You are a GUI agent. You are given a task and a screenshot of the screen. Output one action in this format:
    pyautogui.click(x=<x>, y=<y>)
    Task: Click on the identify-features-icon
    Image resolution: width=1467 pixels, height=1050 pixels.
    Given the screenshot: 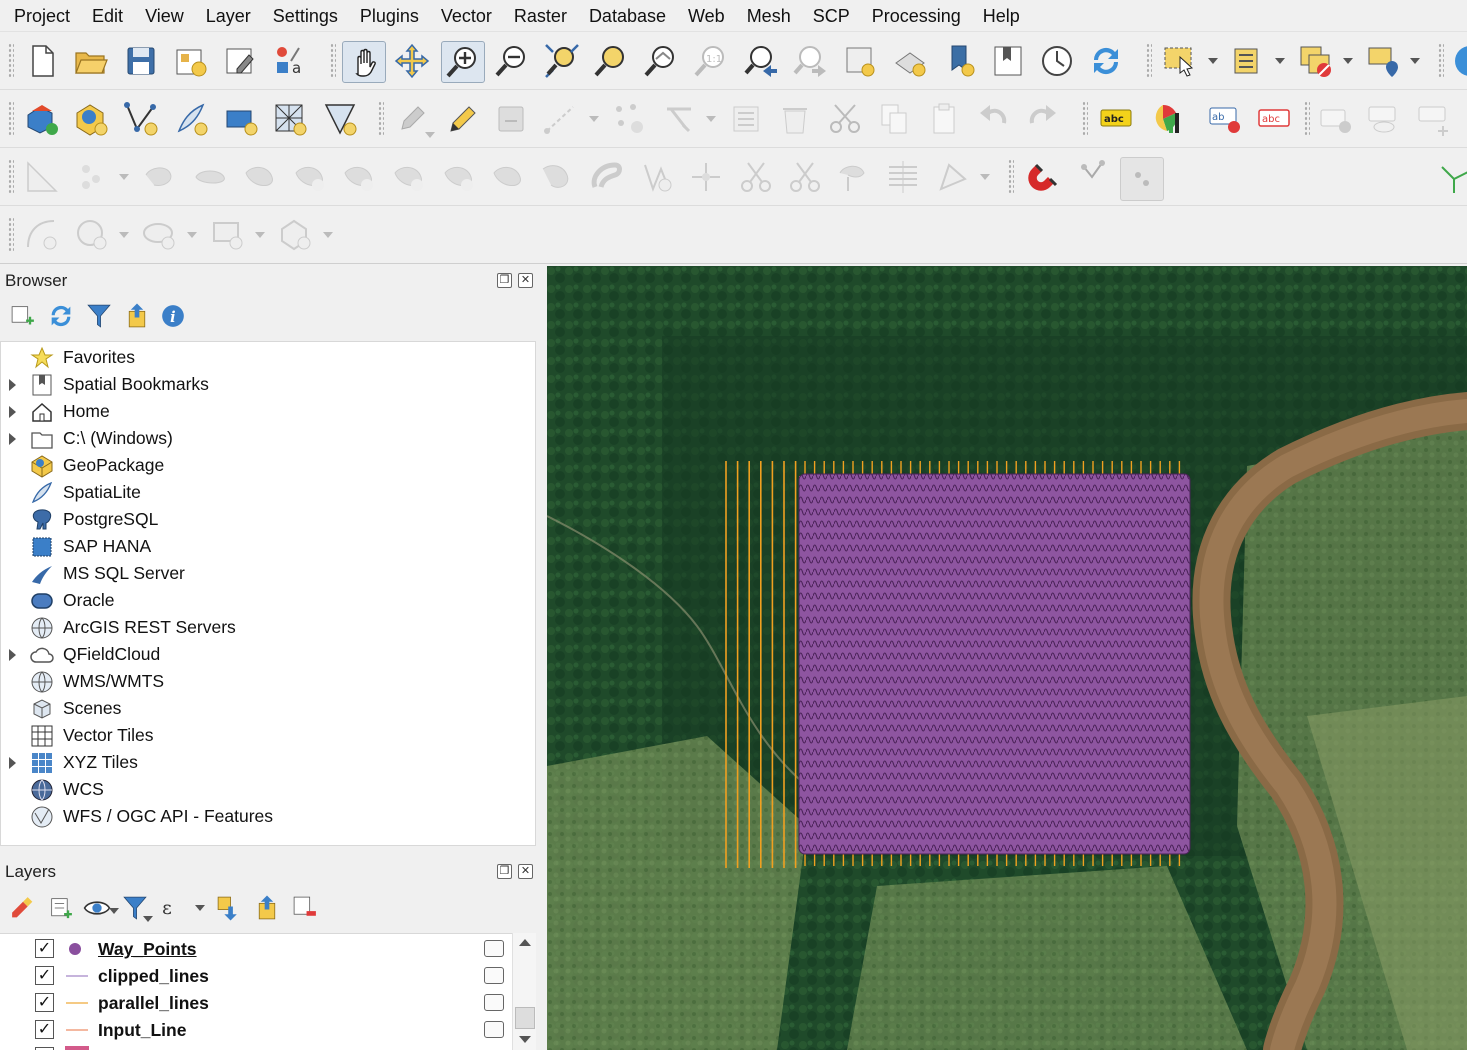 What is the action you would take?
    pyautogui.click(x=1384, y=61)
    